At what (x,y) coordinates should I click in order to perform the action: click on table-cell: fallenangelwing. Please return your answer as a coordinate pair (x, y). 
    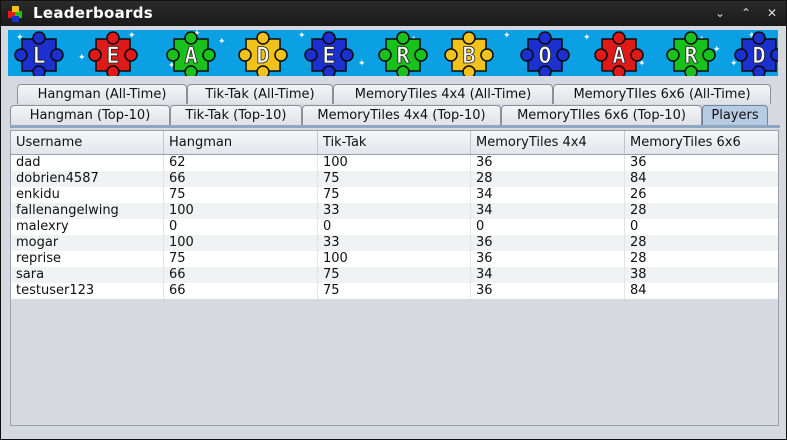
    Looking at the image, I should click on (87, 211).